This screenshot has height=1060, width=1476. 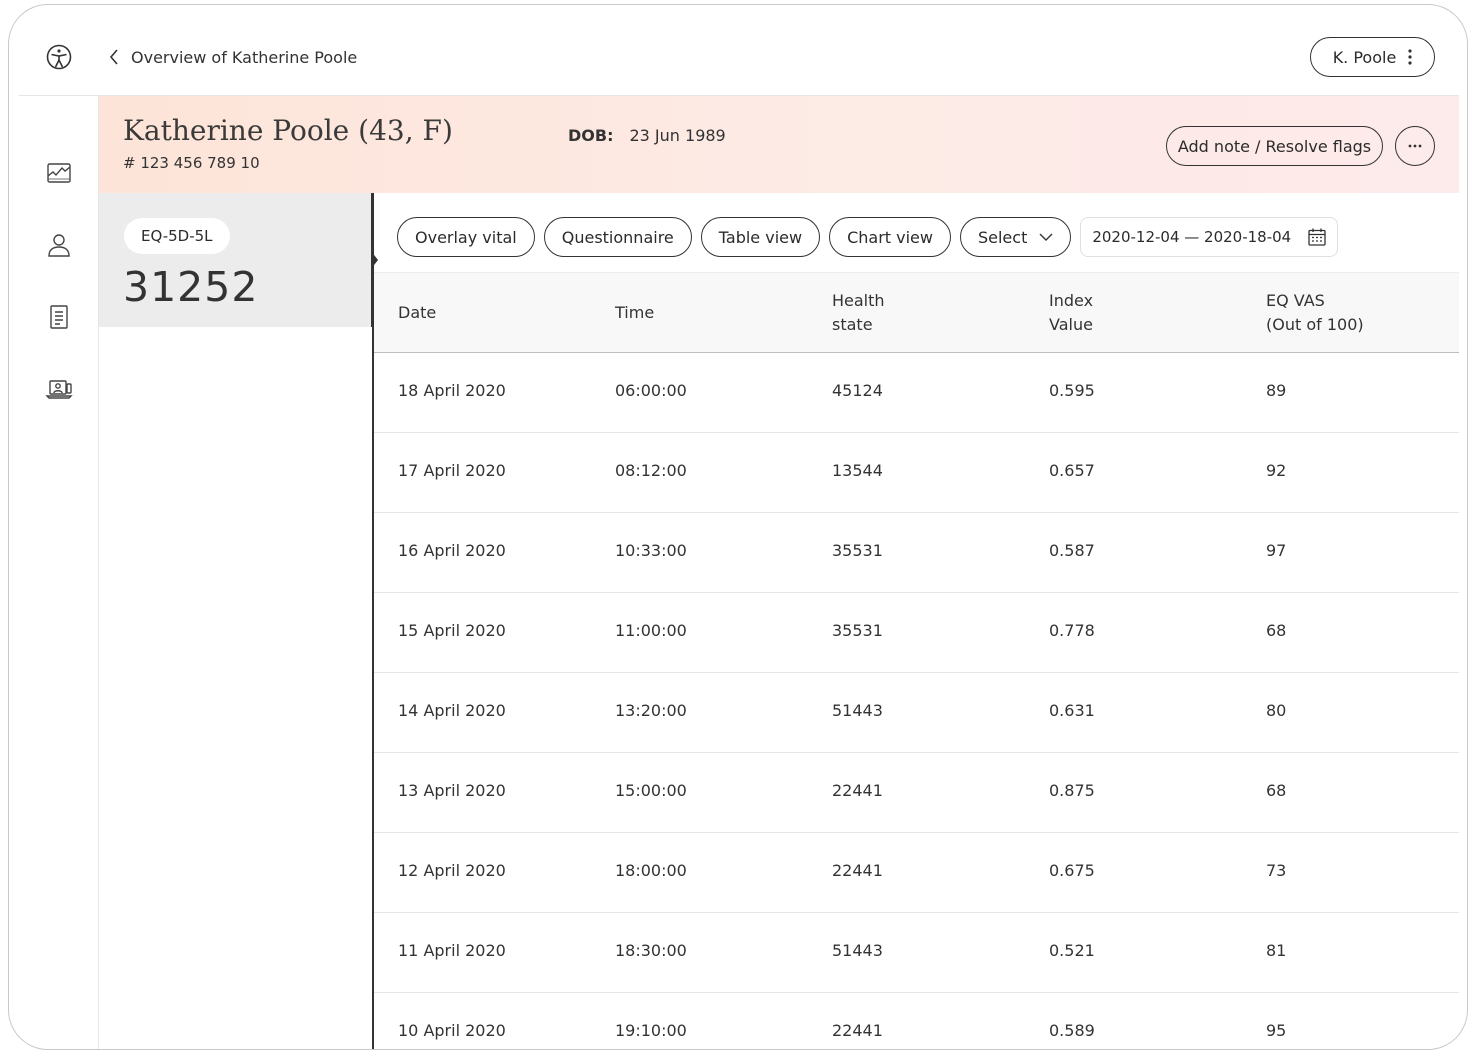 I want to click on cell-eq-vas: 95, so click(x=1276, y=1030).